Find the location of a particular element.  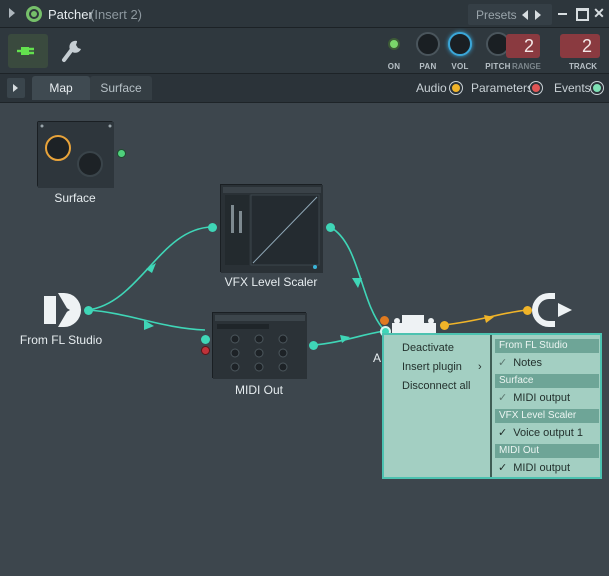

title-bar: Patcher (Insert 2) Presets ✕ is located at coordinates (304, 14).